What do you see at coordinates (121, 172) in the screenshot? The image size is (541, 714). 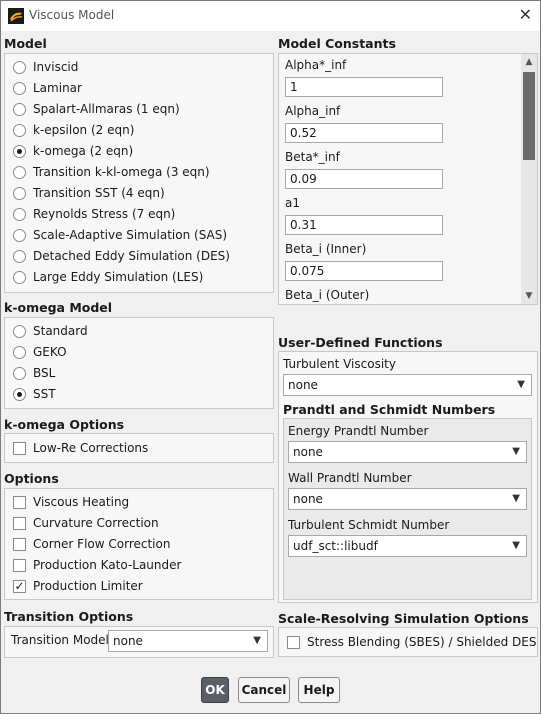 I see `option-label: Transition k-kl-omega (3 eqn)` at bounding box center [121, 172].